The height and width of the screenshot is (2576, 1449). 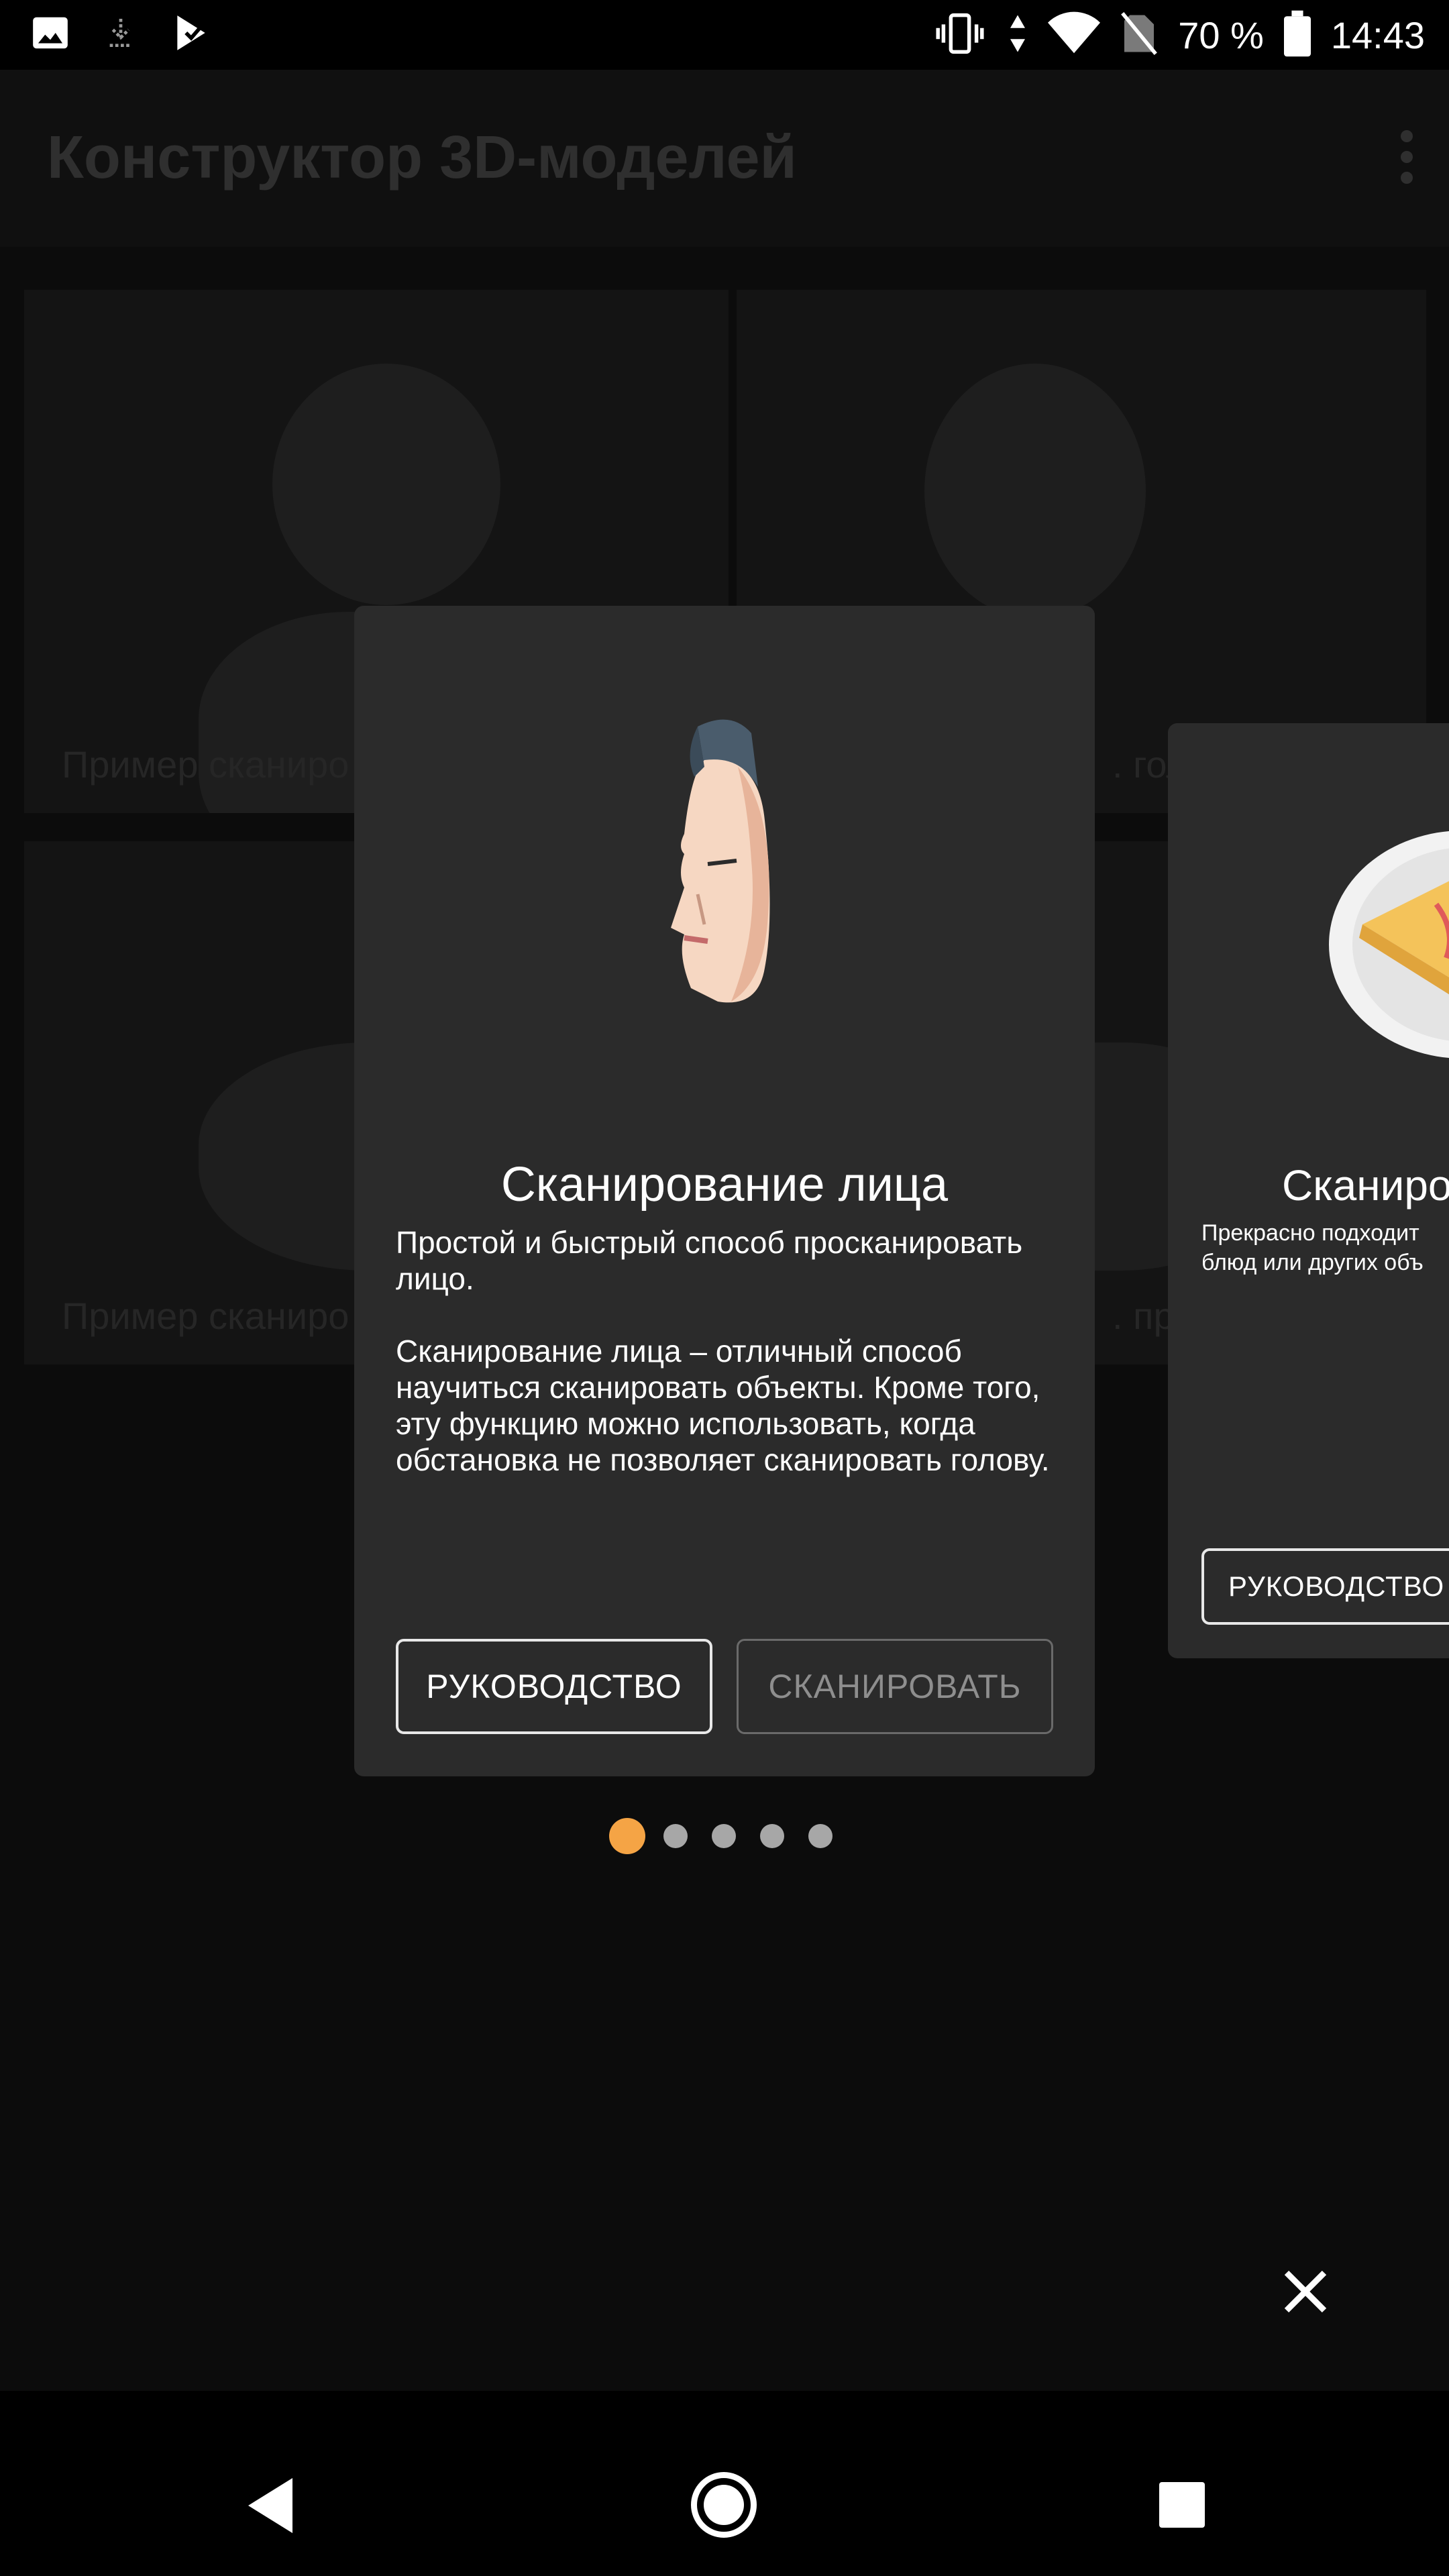 I want to click on download-icon, so click(x=121, y=34).